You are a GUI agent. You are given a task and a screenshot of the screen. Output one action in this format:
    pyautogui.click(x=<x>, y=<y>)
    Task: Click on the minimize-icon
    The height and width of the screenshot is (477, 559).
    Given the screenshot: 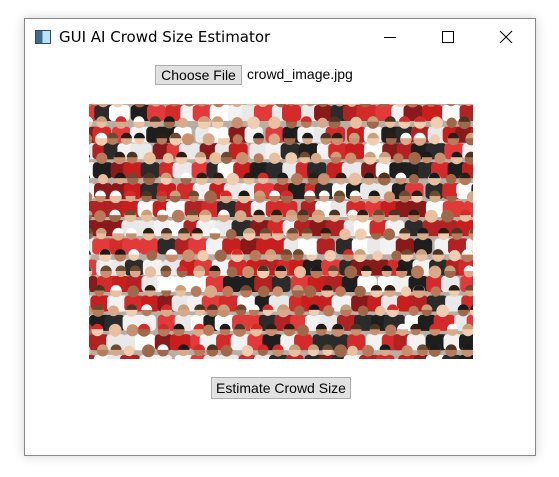 What is the action you would take?
    pyautogui.click(x=390, y=37)
    